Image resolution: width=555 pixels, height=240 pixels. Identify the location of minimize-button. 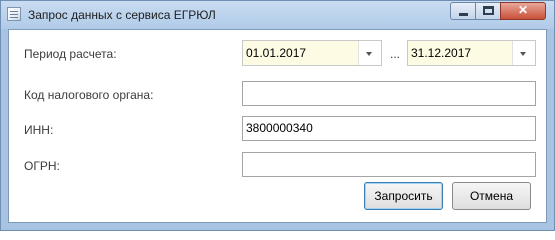
(463, 11).